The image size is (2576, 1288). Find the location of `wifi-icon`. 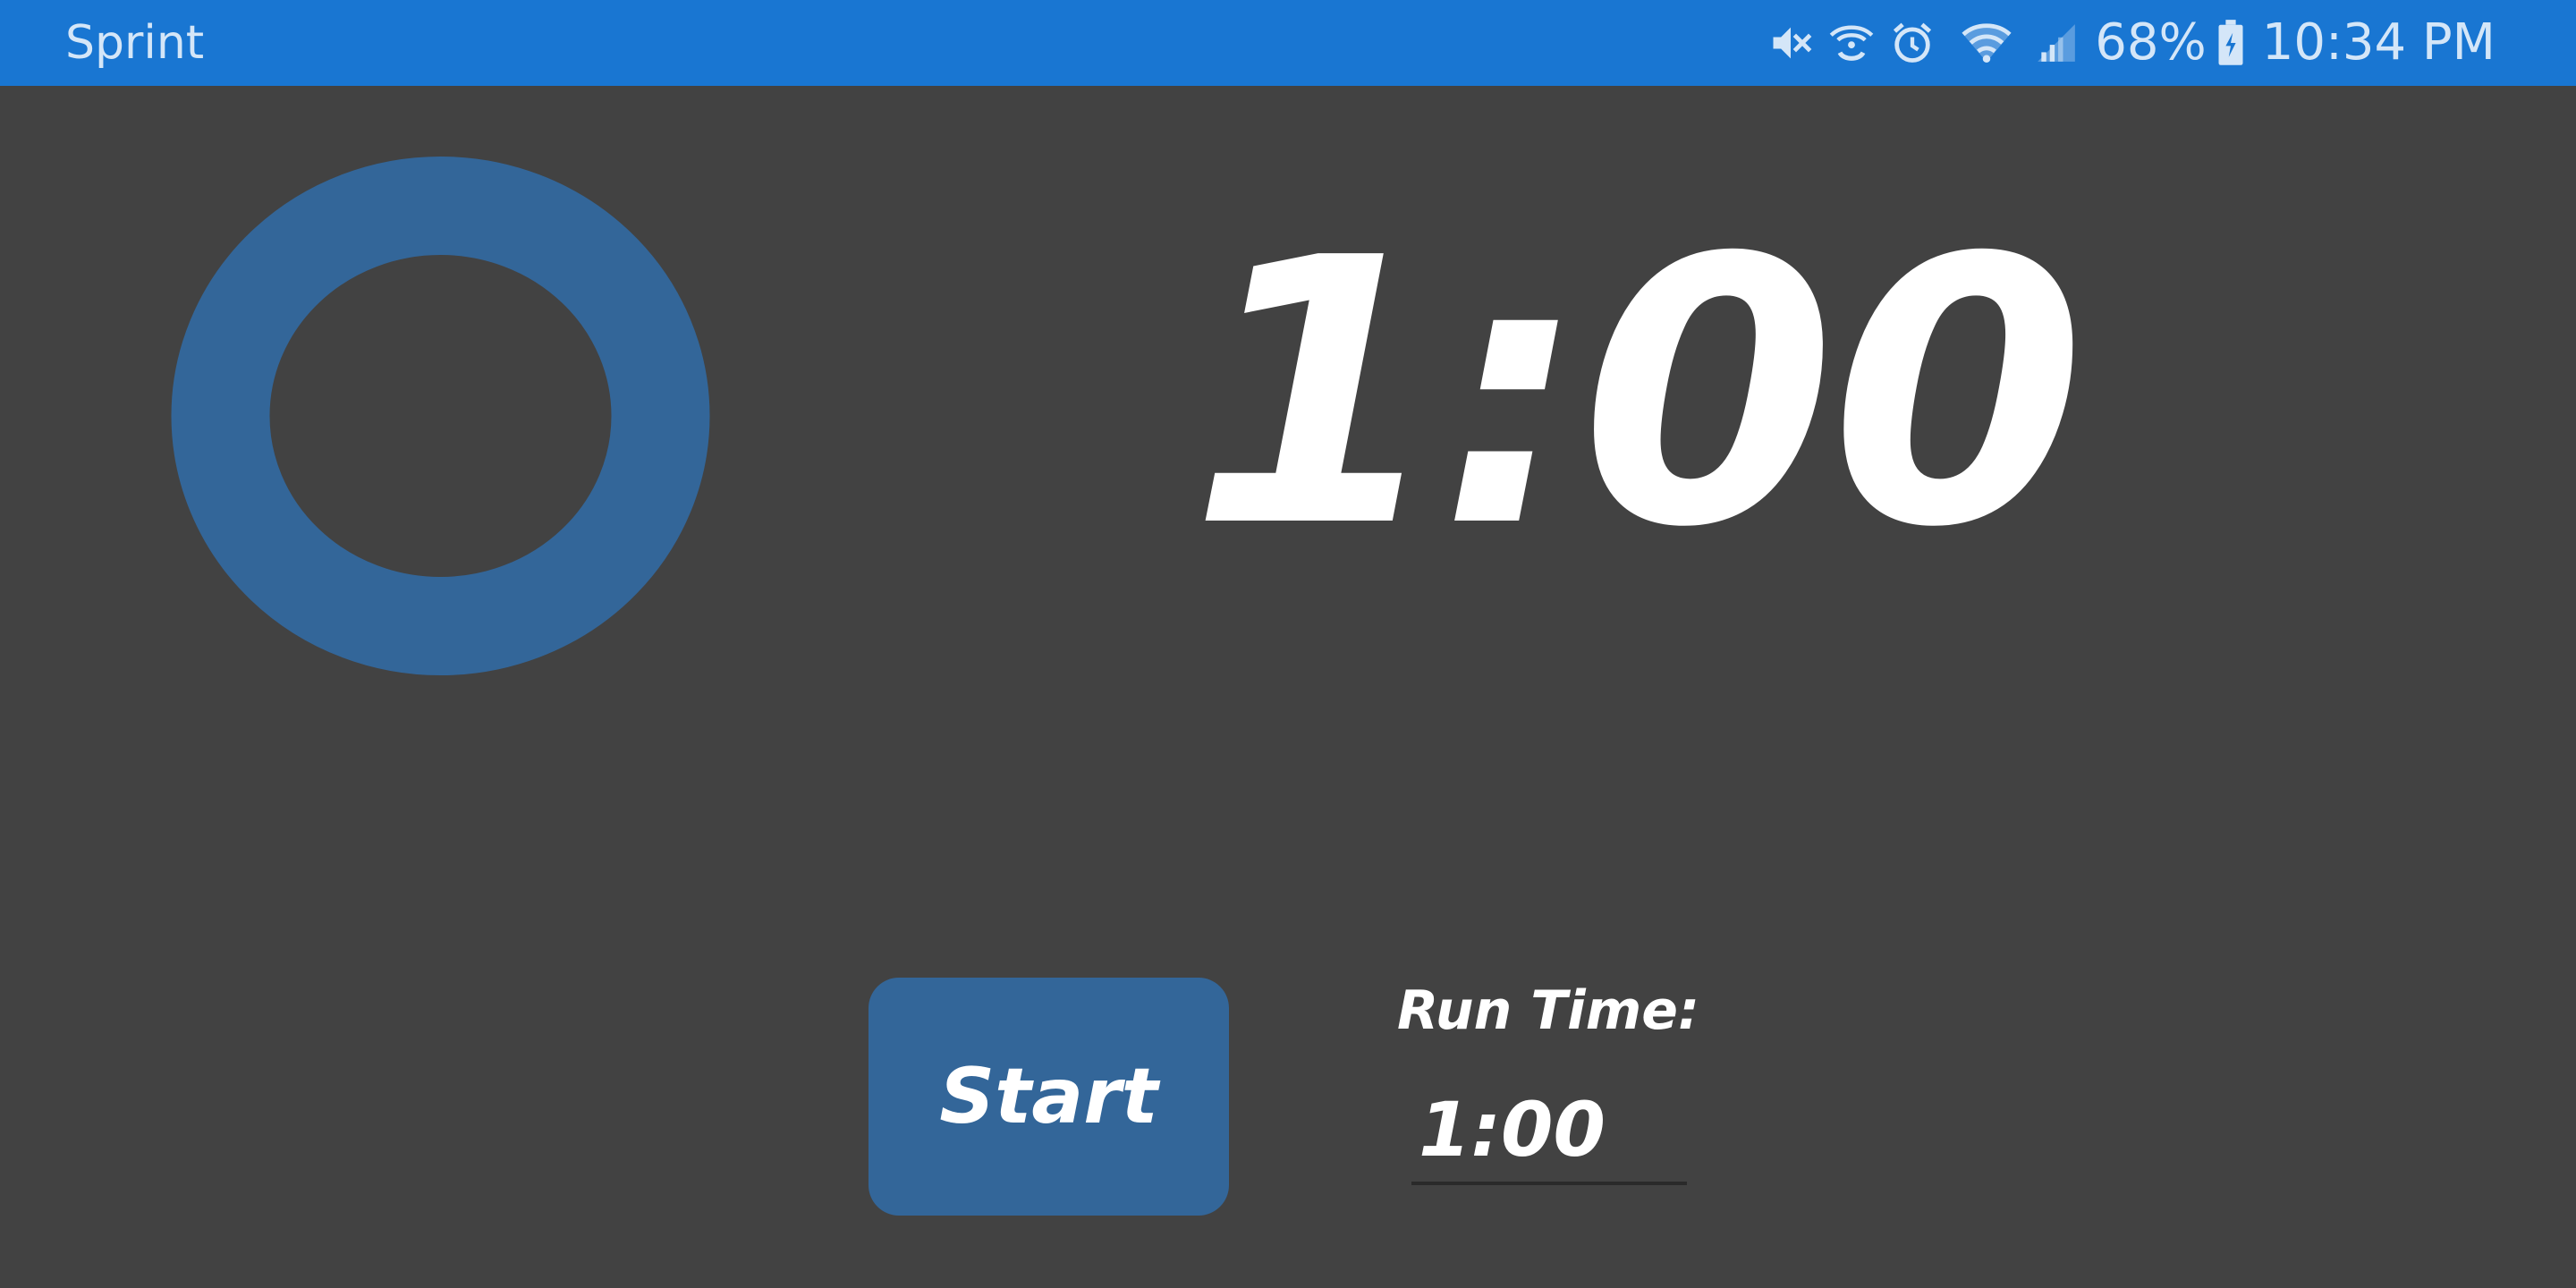

wifi-icon is located at coordinates (1986, 43).